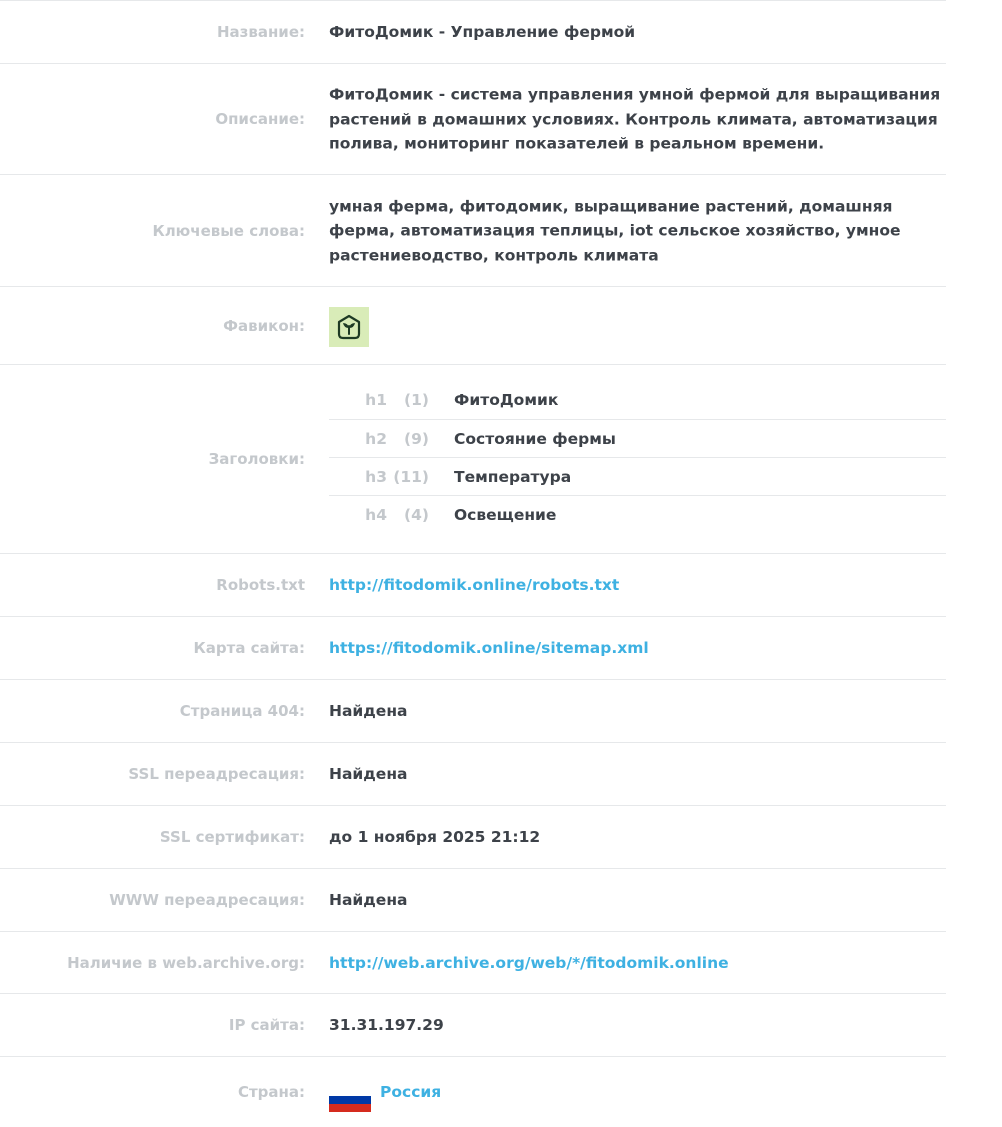 The height and width of the screenshot is (1127, 1002). Describe the element at coordinates (350, 1100) in the screenshot. I see `russia-flag-icon` at that location.